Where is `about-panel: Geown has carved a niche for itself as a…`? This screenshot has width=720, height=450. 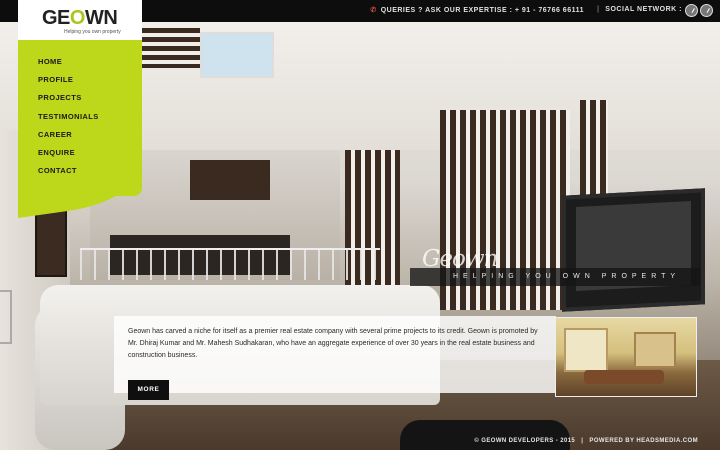 about-panel: Geown has carved a niche for itself as a… is located at coordinates (335, 354).